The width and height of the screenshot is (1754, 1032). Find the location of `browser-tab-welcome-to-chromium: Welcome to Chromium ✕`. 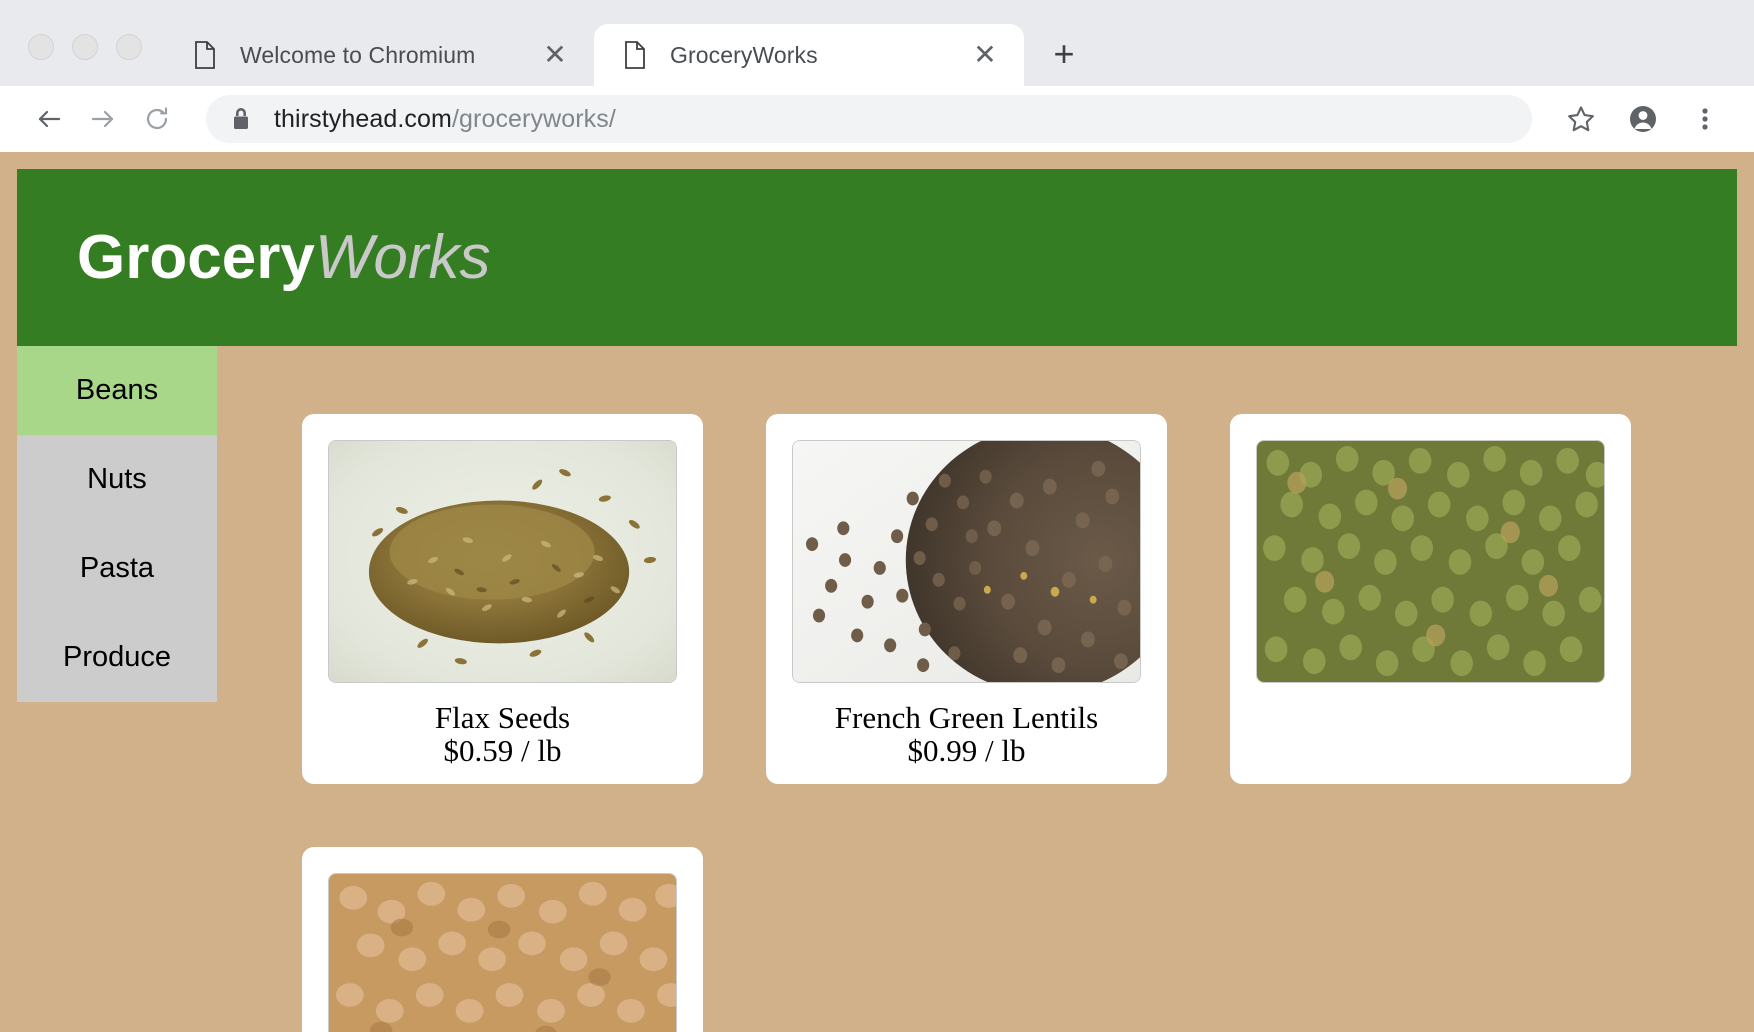

browser-tab-welcome-to-chromium: Welcome to Chromium ✕ is located at coordinates (379, 55).